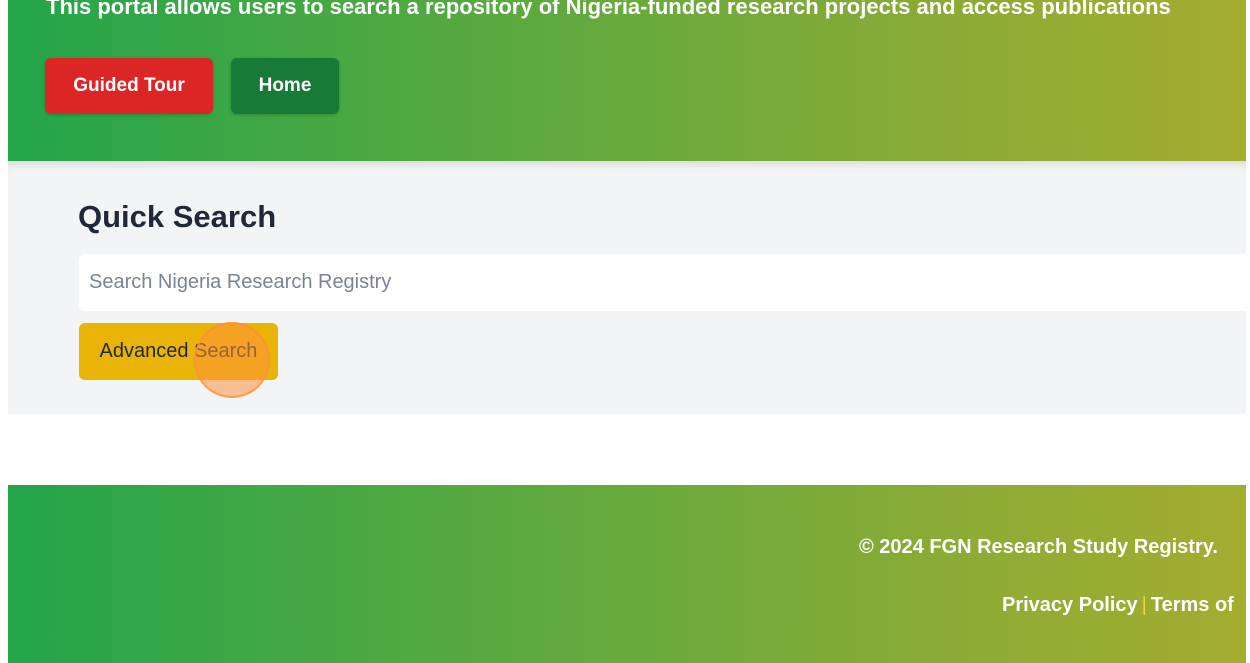 The height and width of the screenshot is (663, 1250). I want to click on terms-link: Terms of, so click(1192, 605).